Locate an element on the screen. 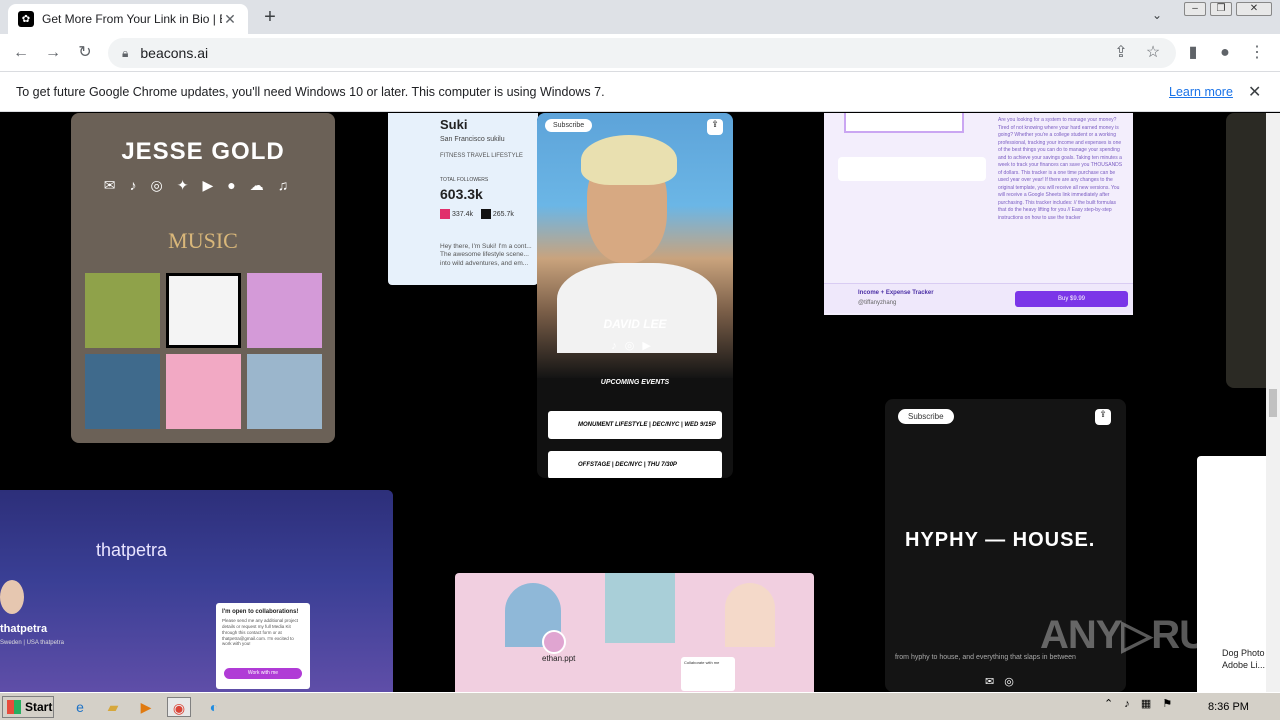 This screenshot has width=1280, height=720. collab-title: I'm open to collaborations! is located at coordinates (260, 612).